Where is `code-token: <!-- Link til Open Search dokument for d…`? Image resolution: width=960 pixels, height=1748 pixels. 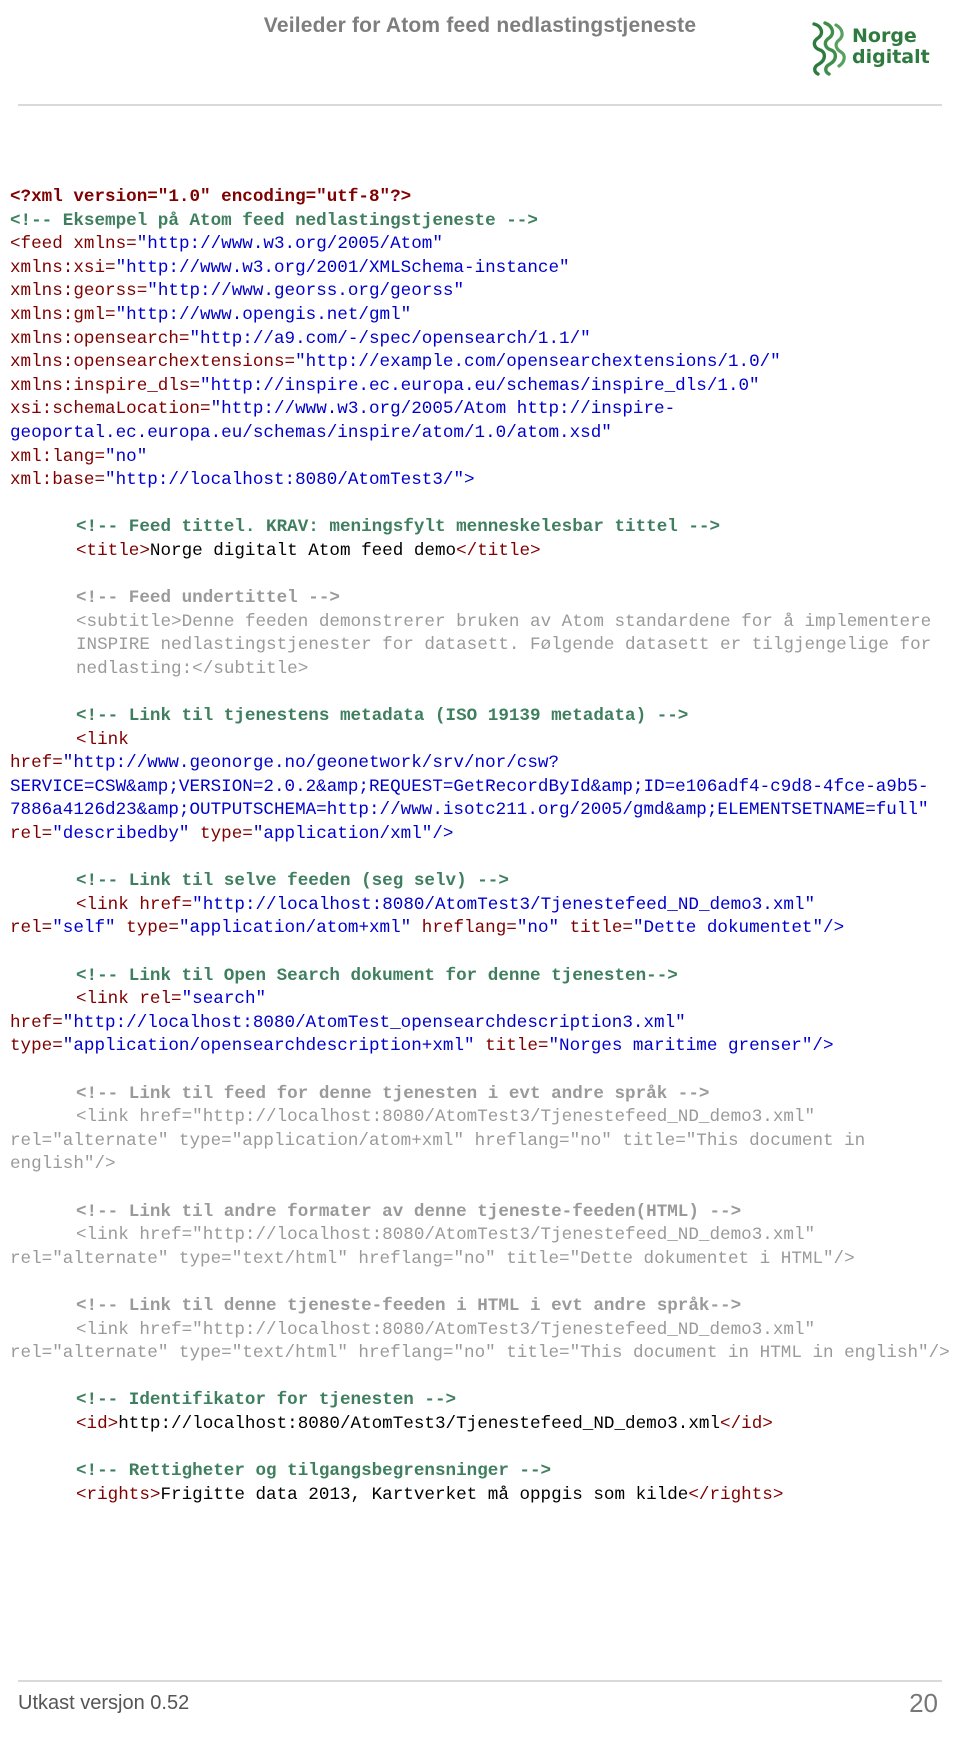 code-token: <!-- Link til Open Search dokument for d… is located at coordinates (377, 975).